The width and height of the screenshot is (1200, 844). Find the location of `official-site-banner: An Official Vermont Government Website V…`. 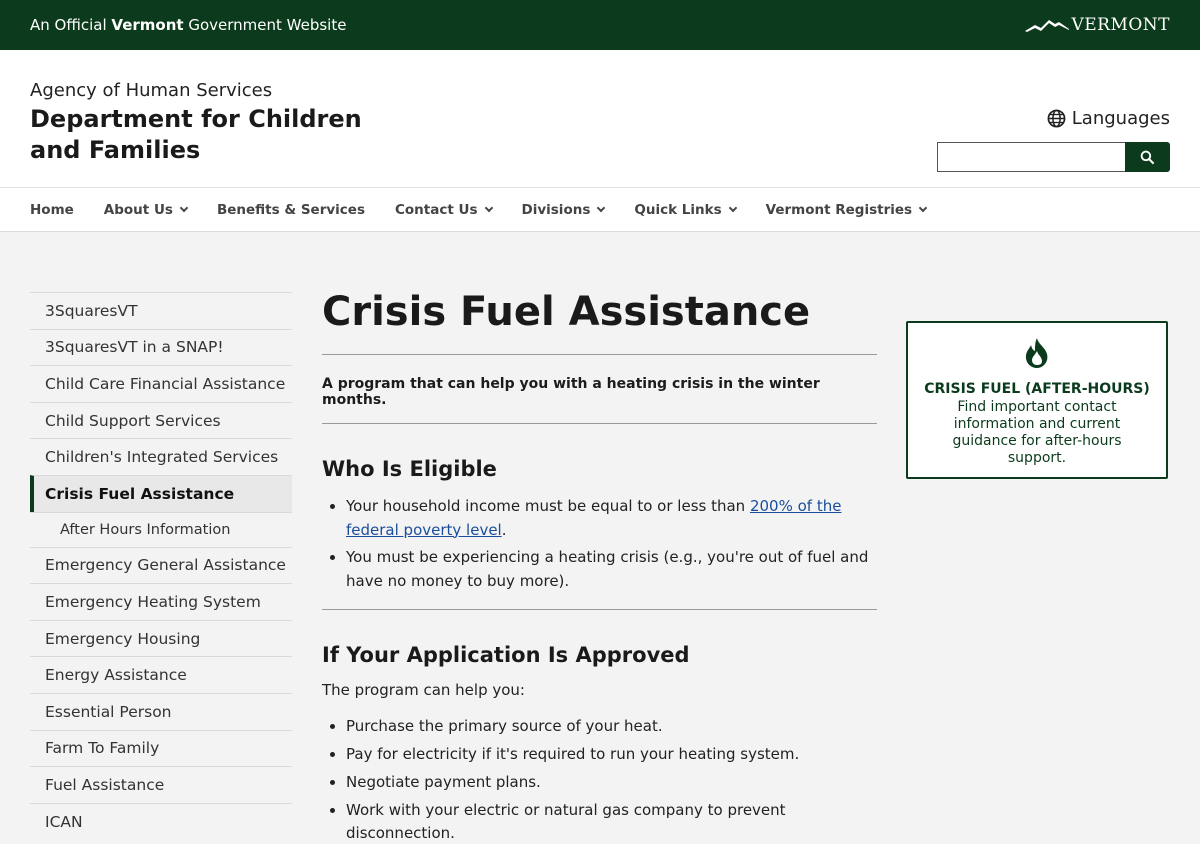

official-site-banner: An Official Vermont Government Website V… is located at coordinates (600, 25).